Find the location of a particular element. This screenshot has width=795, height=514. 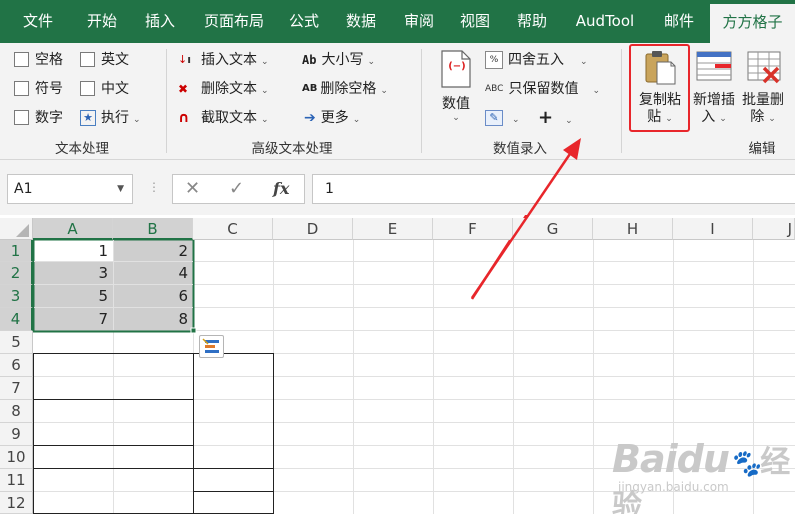

extract-text-button: ∩ 截取文本 ⌄ is located at coordinates (223, 118).